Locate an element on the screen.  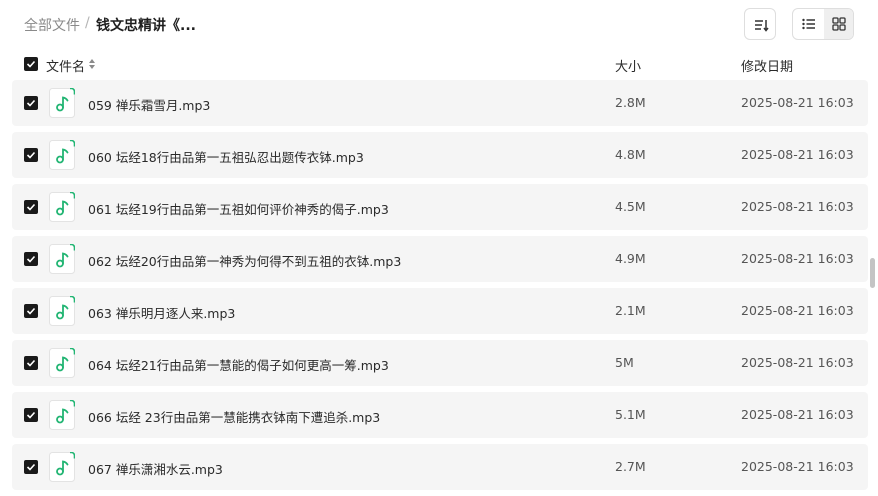
file-row: 067 禅乐潇湘水云.mp3 2.7M 2025-08-21 16:03 is located at coordinates (440, 467).